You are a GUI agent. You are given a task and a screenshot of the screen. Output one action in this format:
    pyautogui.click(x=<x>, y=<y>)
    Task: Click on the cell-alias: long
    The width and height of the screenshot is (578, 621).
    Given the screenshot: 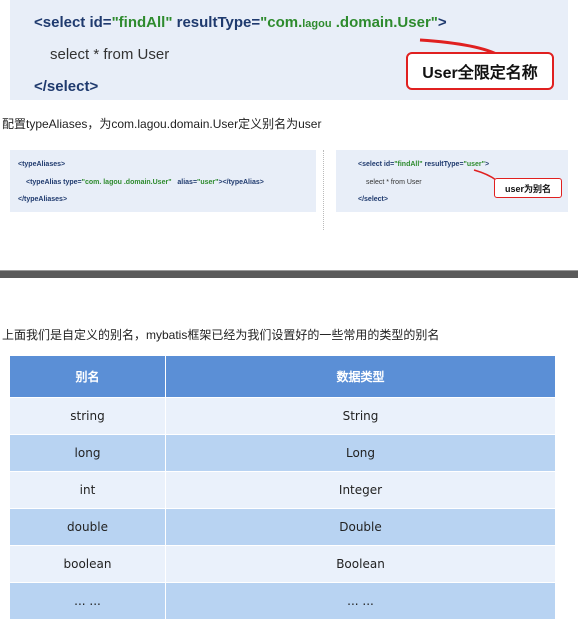 What is the action you would take?
    pyautogui.click(x=88, y=452)
    